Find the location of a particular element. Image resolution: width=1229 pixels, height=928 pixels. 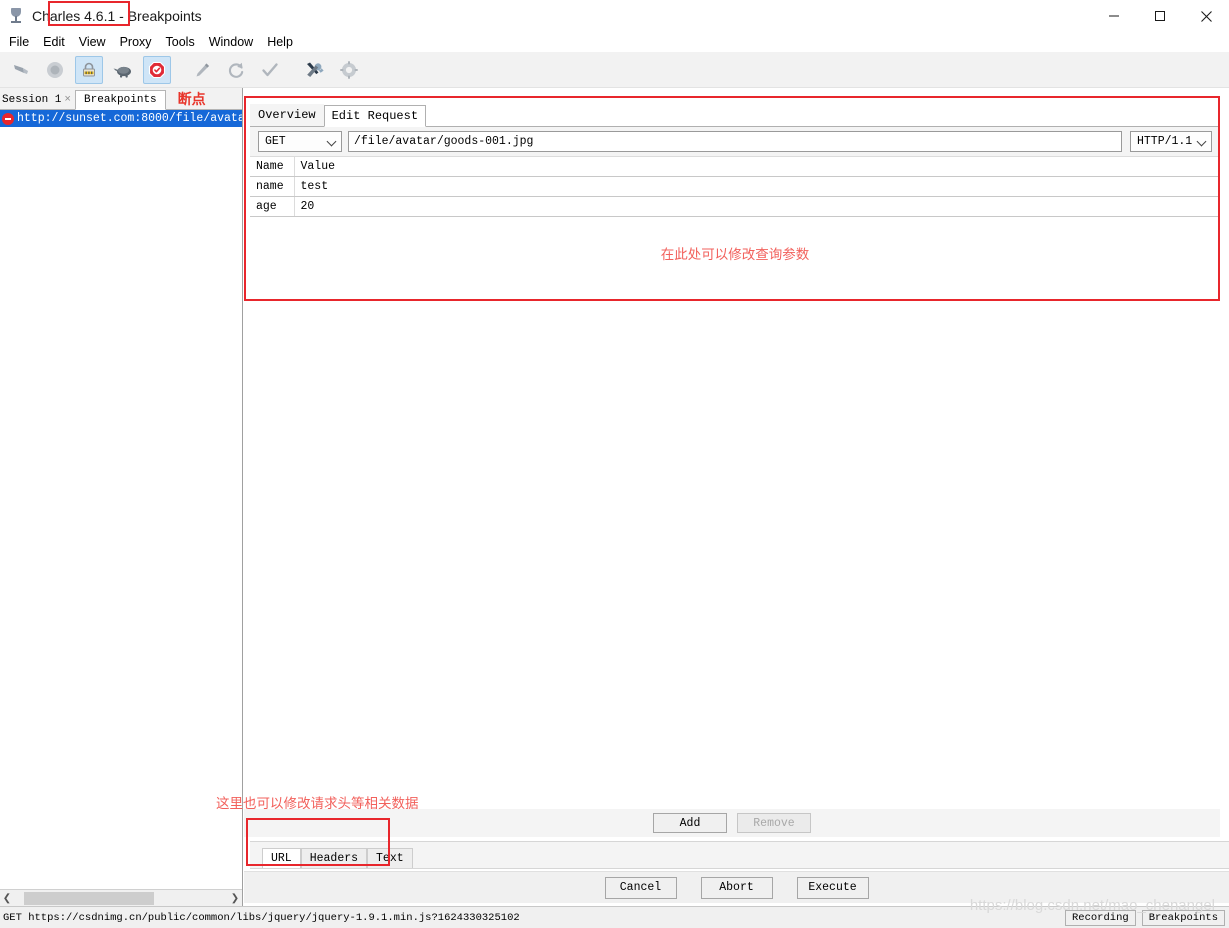

maximize-icon is located at coordinates (1160, 16).